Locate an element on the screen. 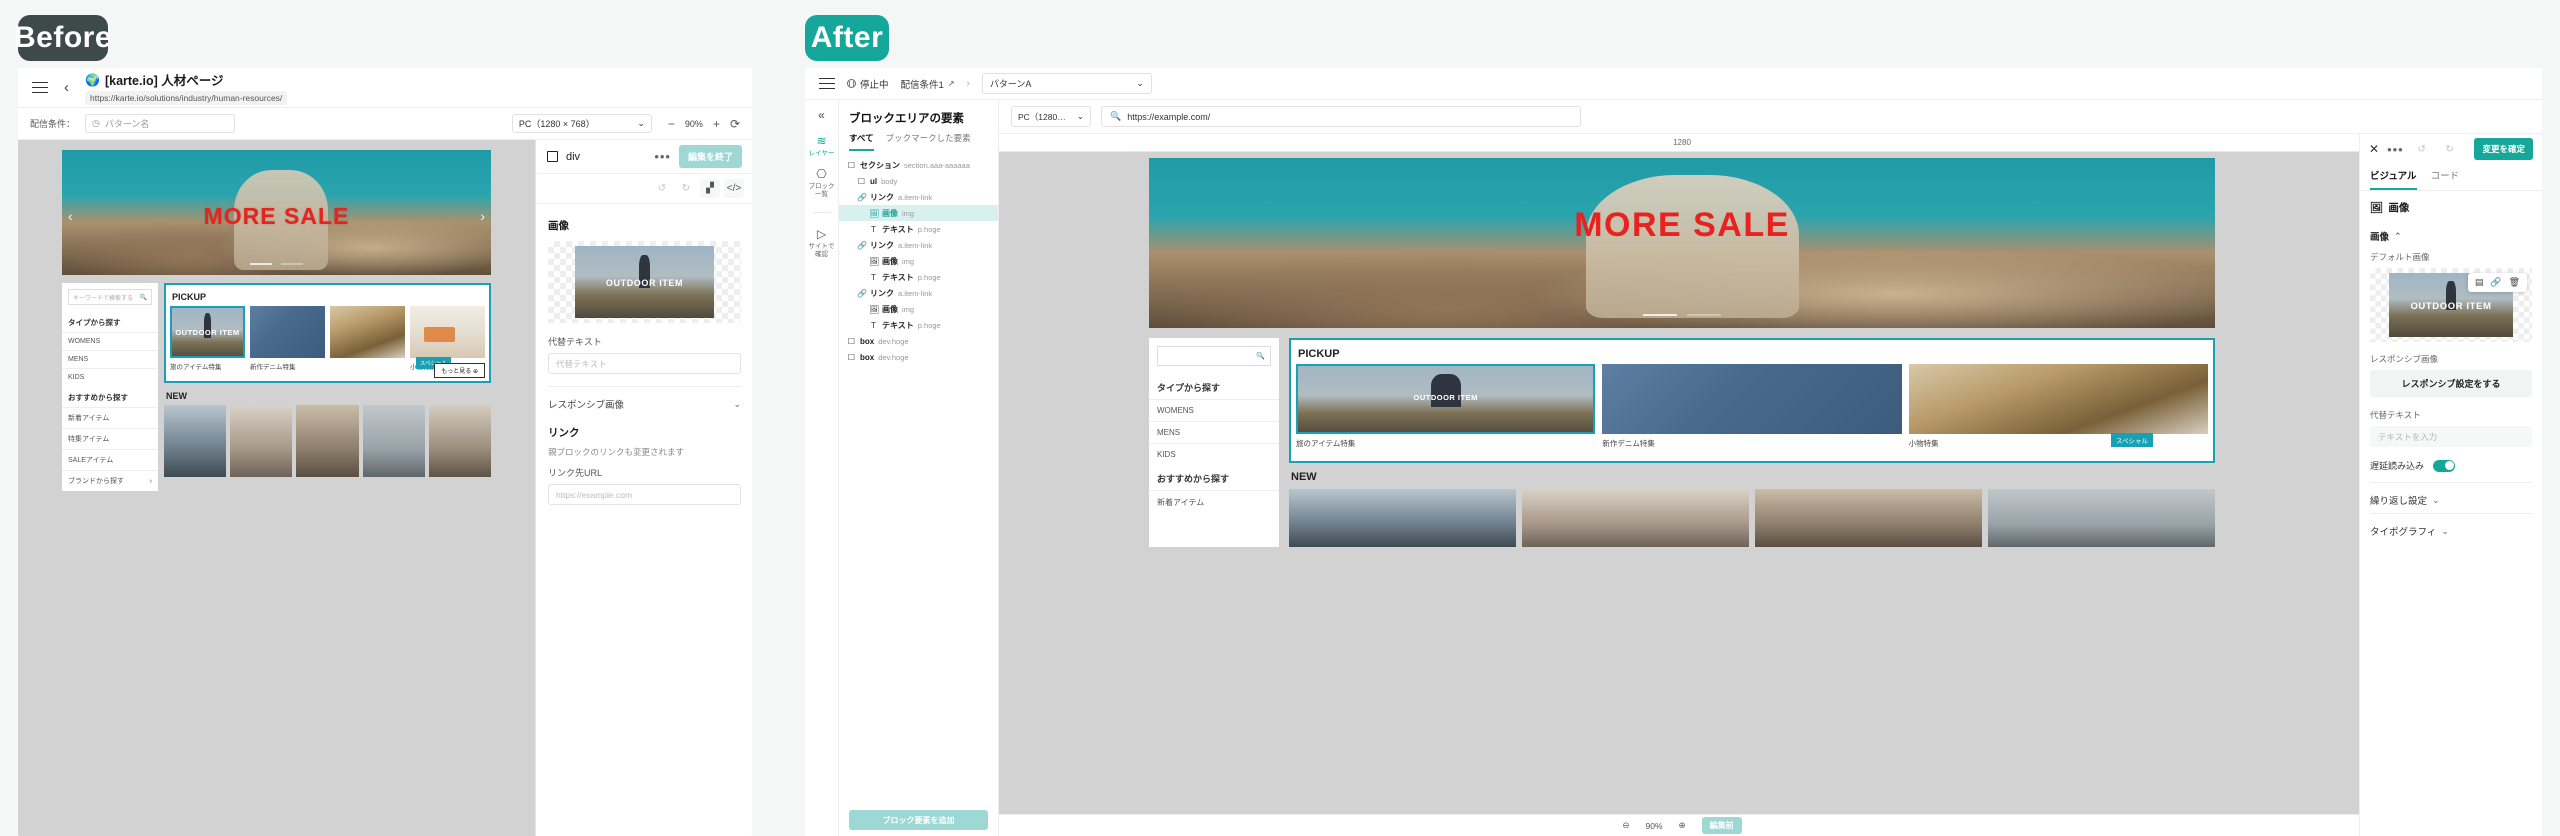 The image size is (2560, 836). image-preview is located at coordinates (644, 282).